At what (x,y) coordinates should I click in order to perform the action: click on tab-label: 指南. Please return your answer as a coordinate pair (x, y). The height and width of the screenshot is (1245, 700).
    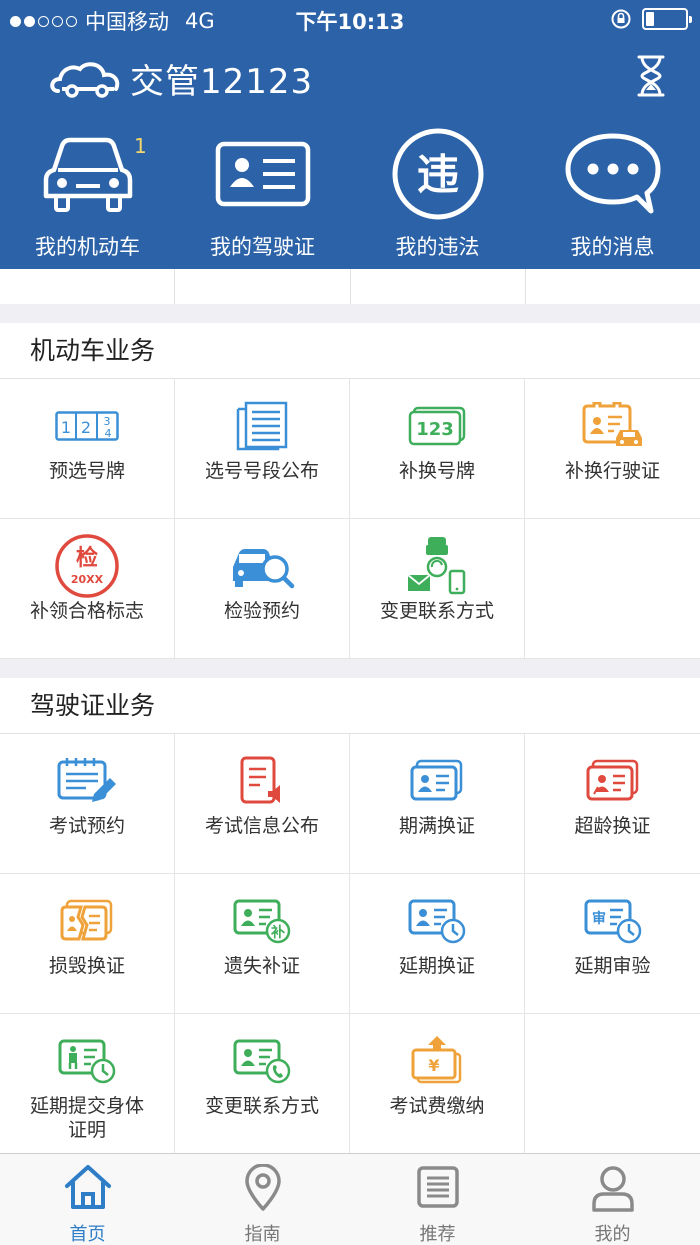
    Looking at the image, I should click on (262, 1234).